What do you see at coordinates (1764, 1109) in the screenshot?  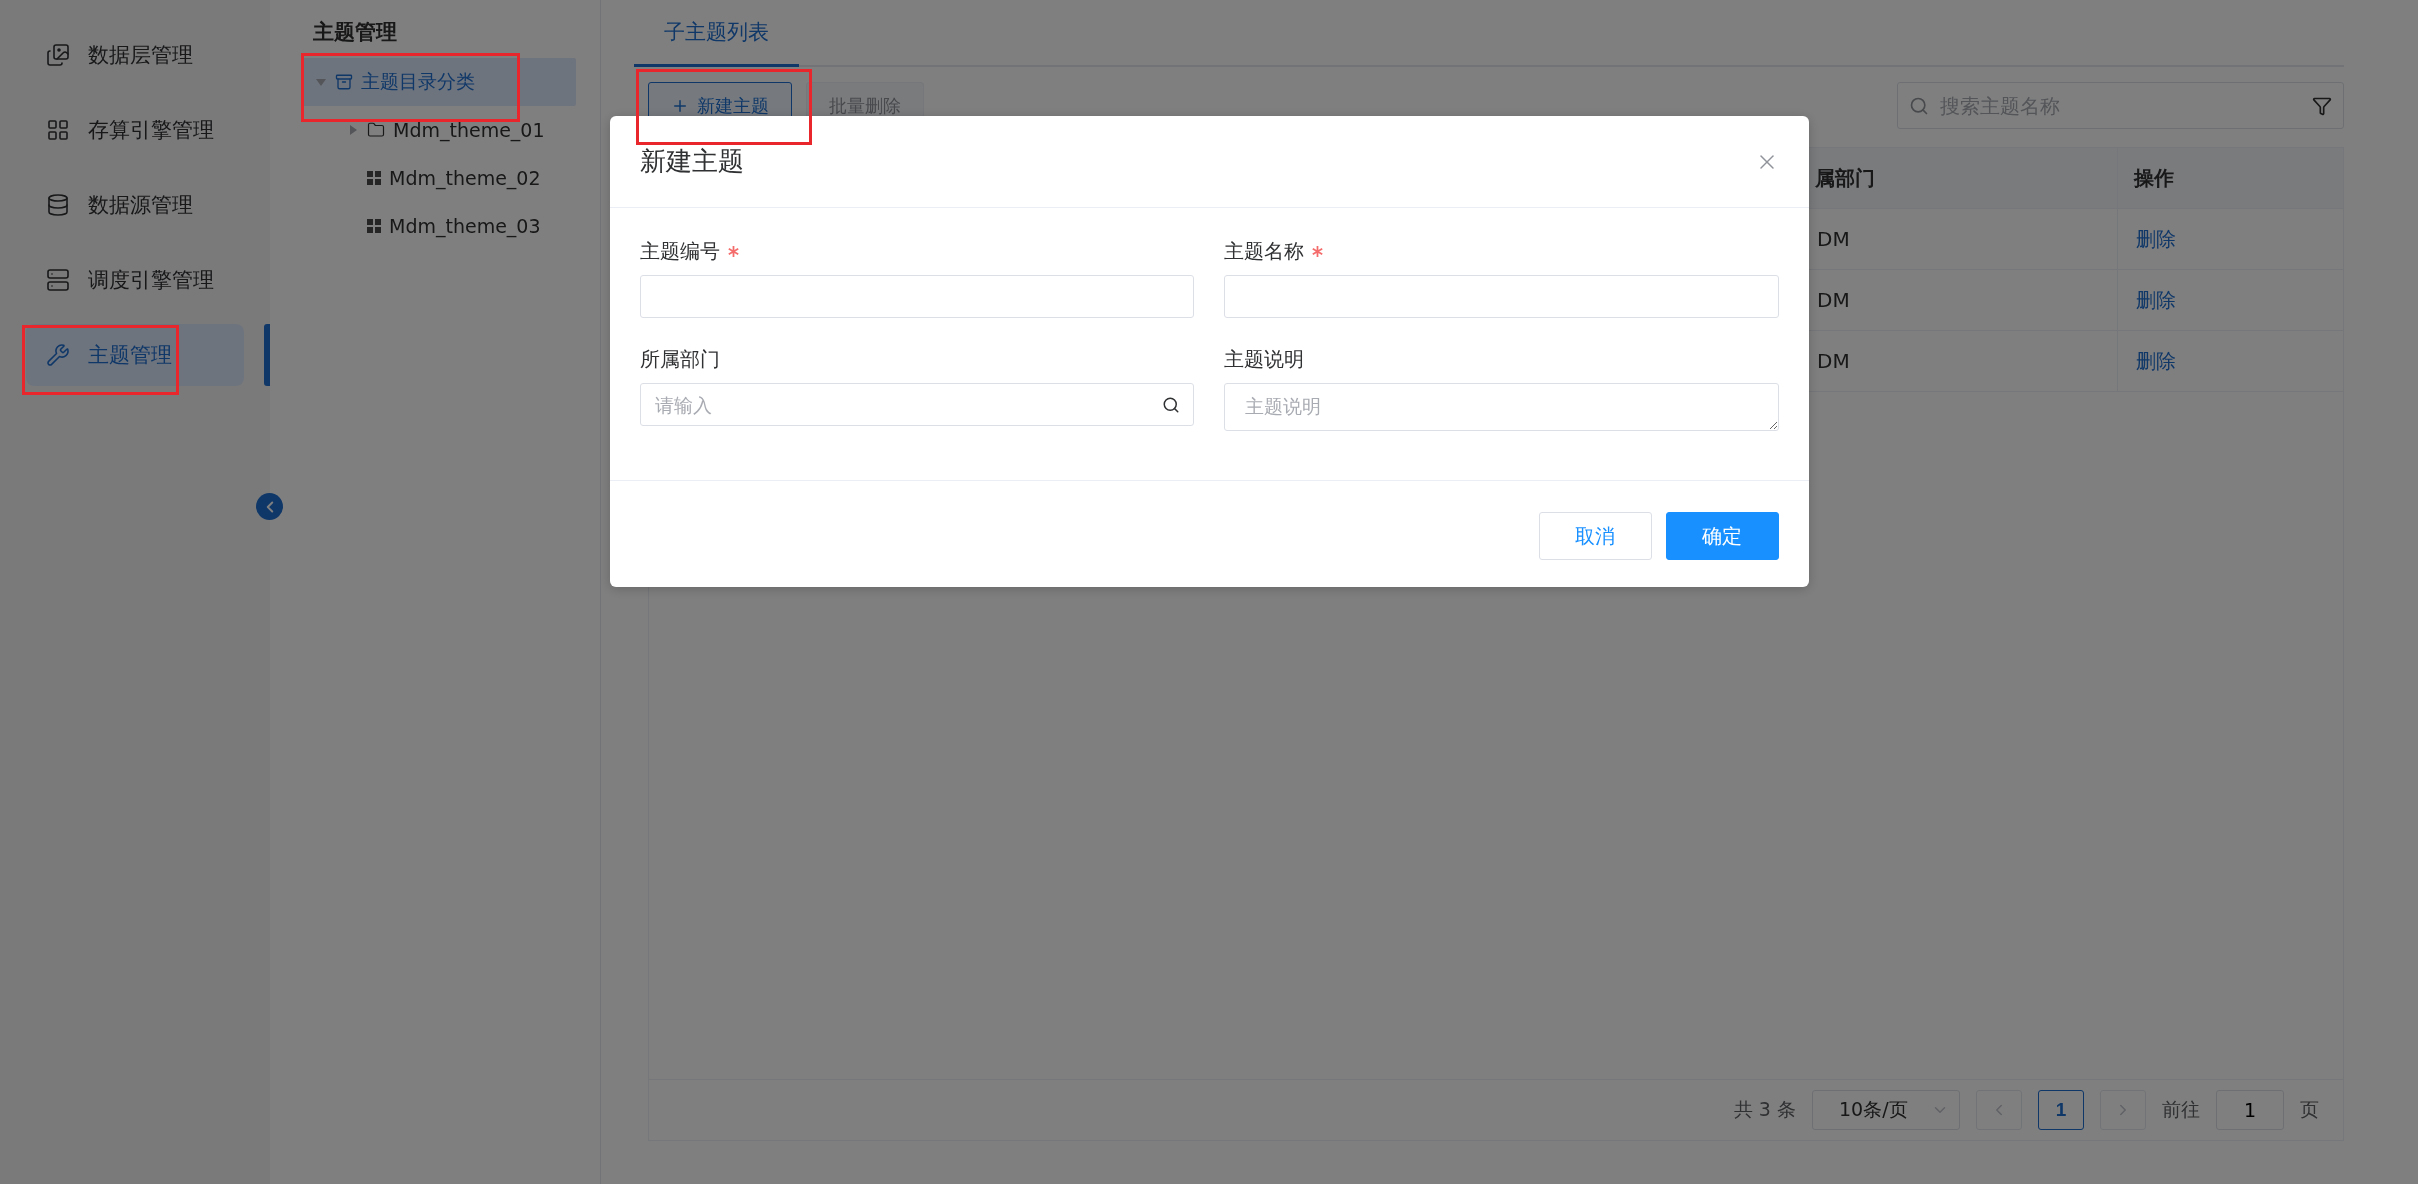 I see `total-count: 共 3 条` at bounding box center [1764, 1109].